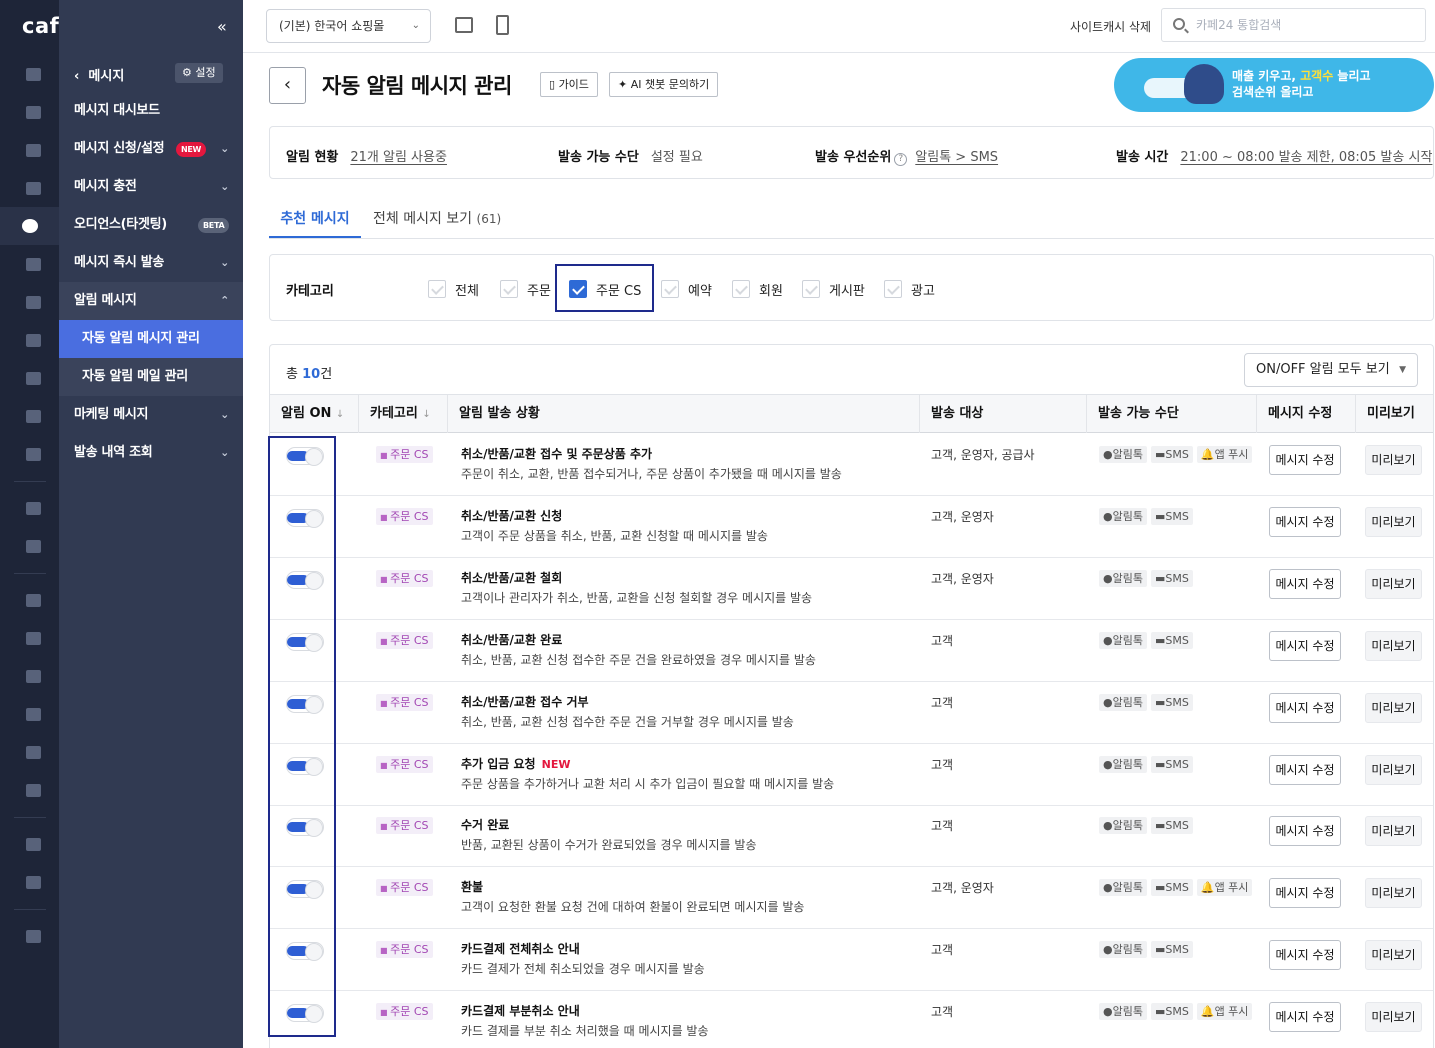 The width and height of the screenshot is (1435, 1048). What do you see at coordinates (151, 111) in the screenshot?
I see `menu-item-dashboard: 메시지 대시보드` at bounding box center [151, 111].